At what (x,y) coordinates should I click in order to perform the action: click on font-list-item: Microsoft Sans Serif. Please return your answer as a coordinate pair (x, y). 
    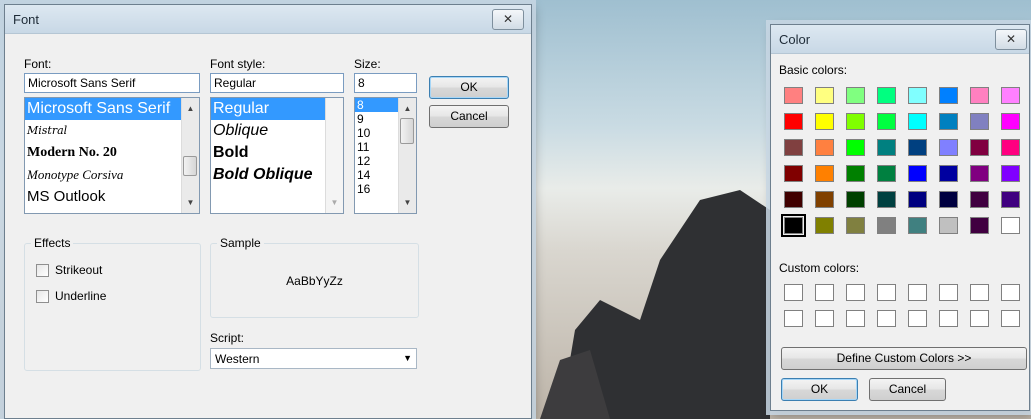
    Looking at the image, I should click on (112, 109).